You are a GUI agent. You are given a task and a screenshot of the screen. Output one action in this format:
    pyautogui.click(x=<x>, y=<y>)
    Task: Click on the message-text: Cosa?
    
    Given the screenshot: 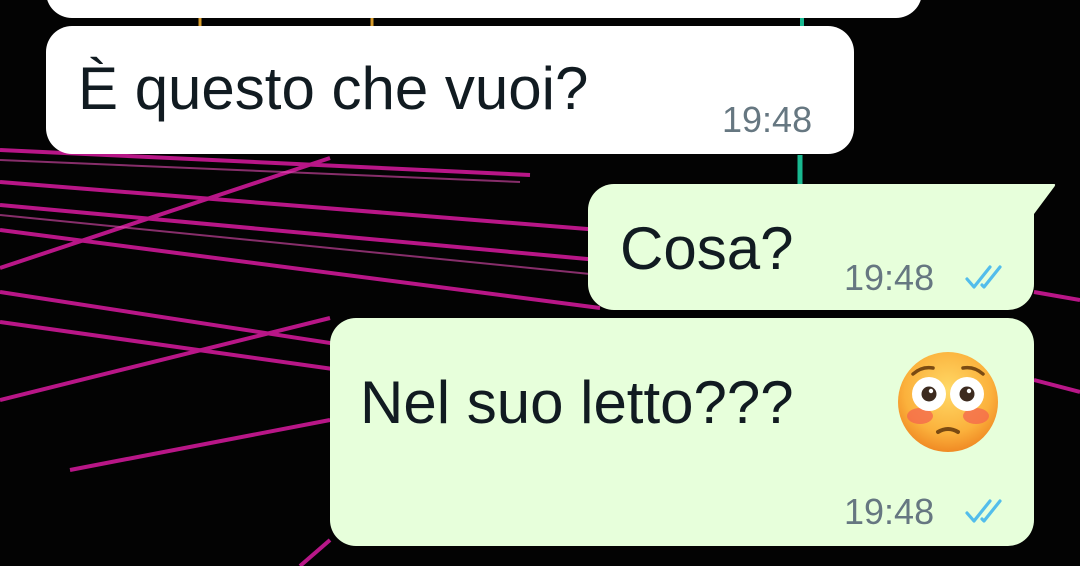 What is the action you would take?
    pyautogui.click(x=707, y=248)
    